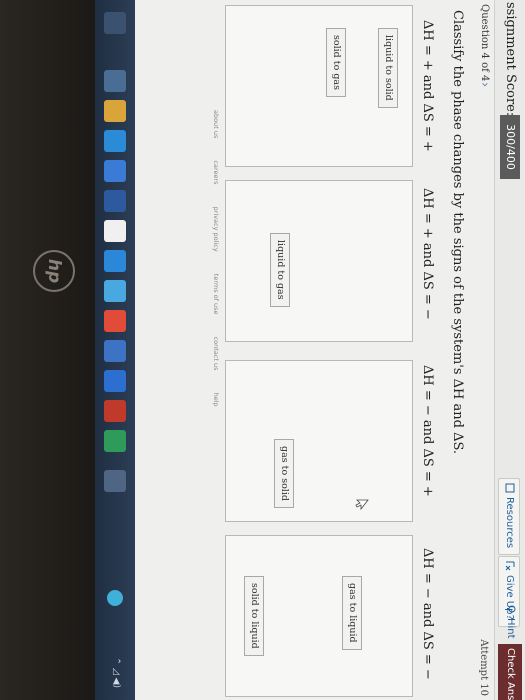 This screenshot has height=700, width=525. I want to click on phase-chip: solid to liquid, so click(254, 616).